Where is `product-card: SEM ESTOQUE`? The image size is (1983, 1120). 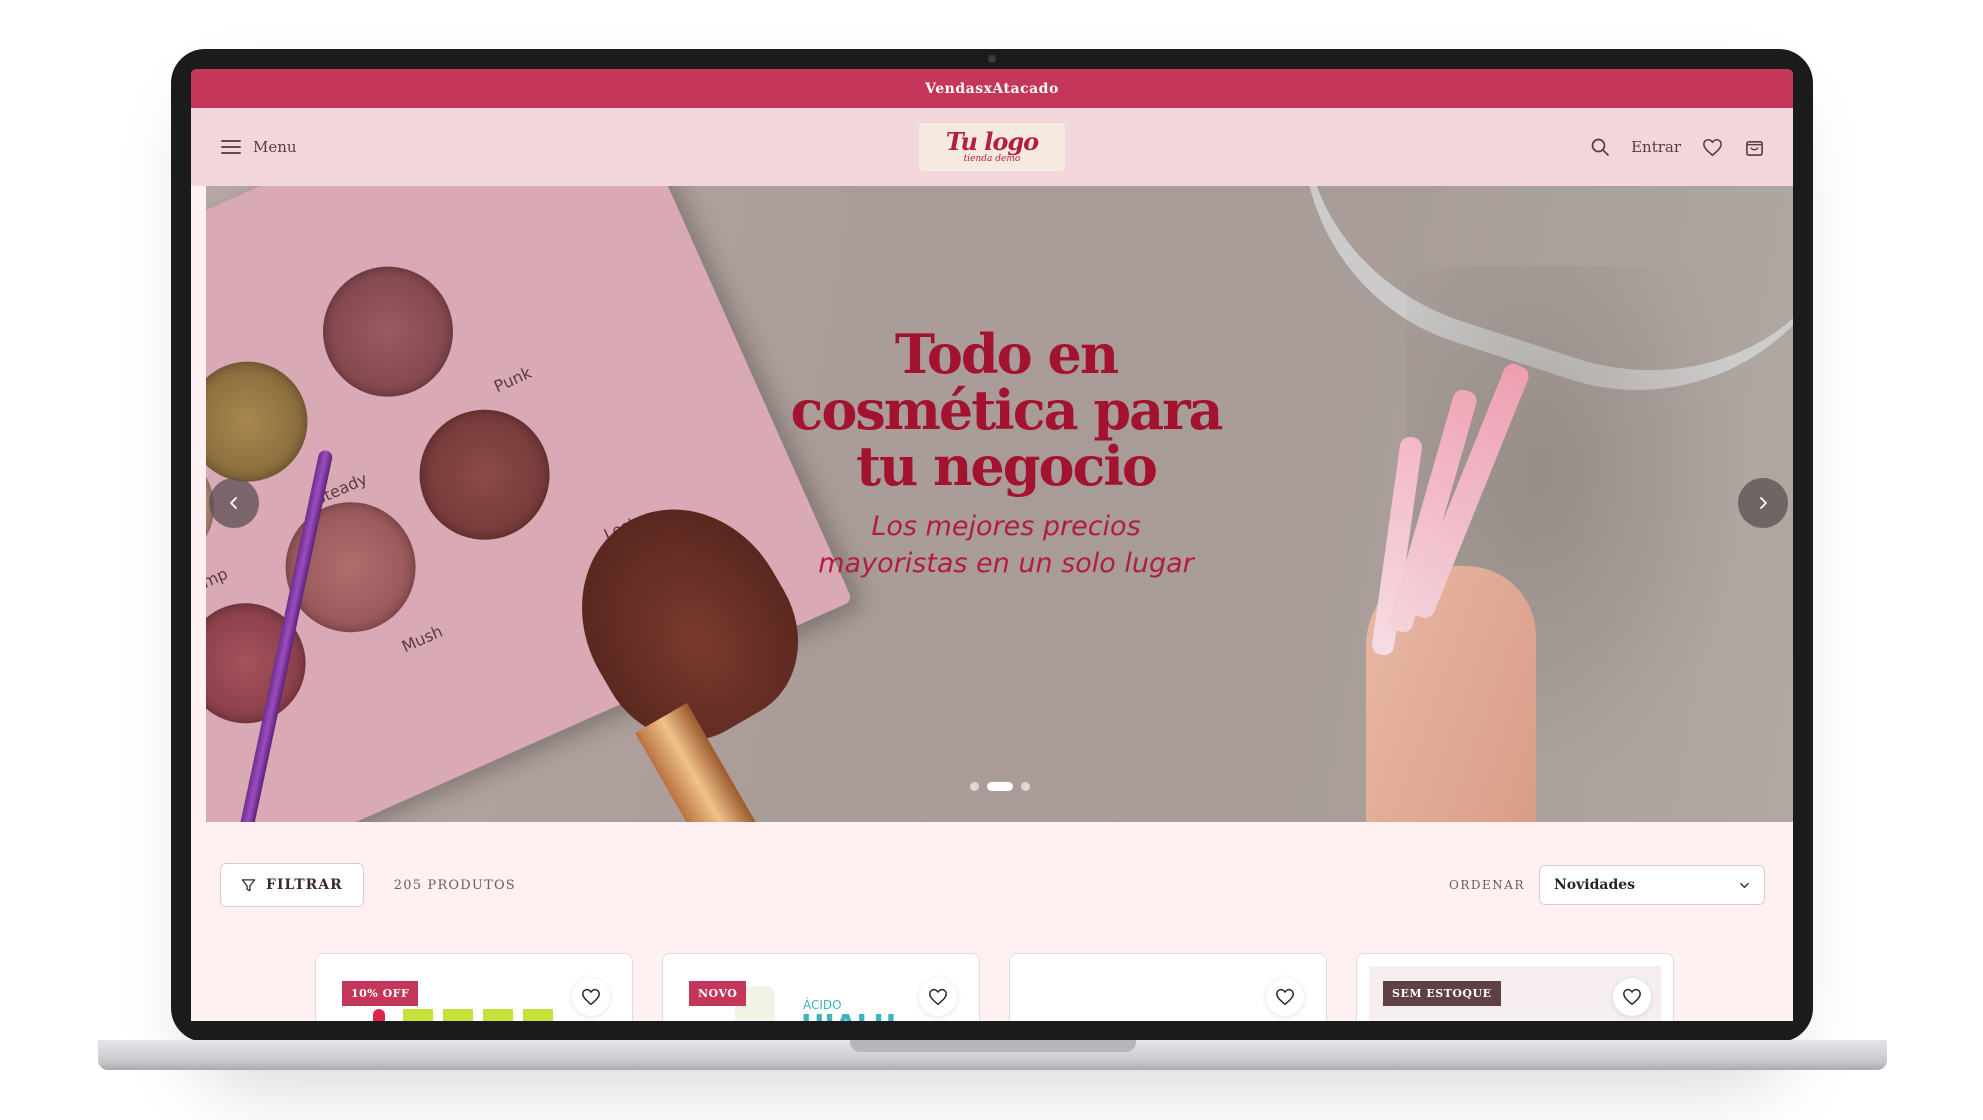 product-card: SEM ESTOQUE is located at coordinates (1515, 987).